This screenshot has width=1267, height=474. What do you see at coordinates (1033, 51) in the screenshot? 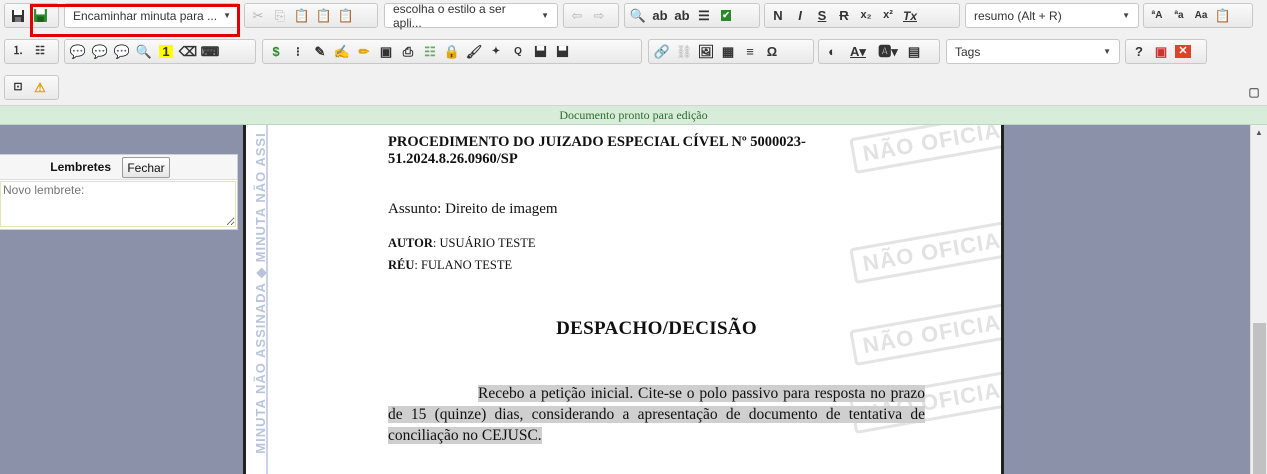
I see `tags-select: Tags ▼` at bounding box center [1033, 51].